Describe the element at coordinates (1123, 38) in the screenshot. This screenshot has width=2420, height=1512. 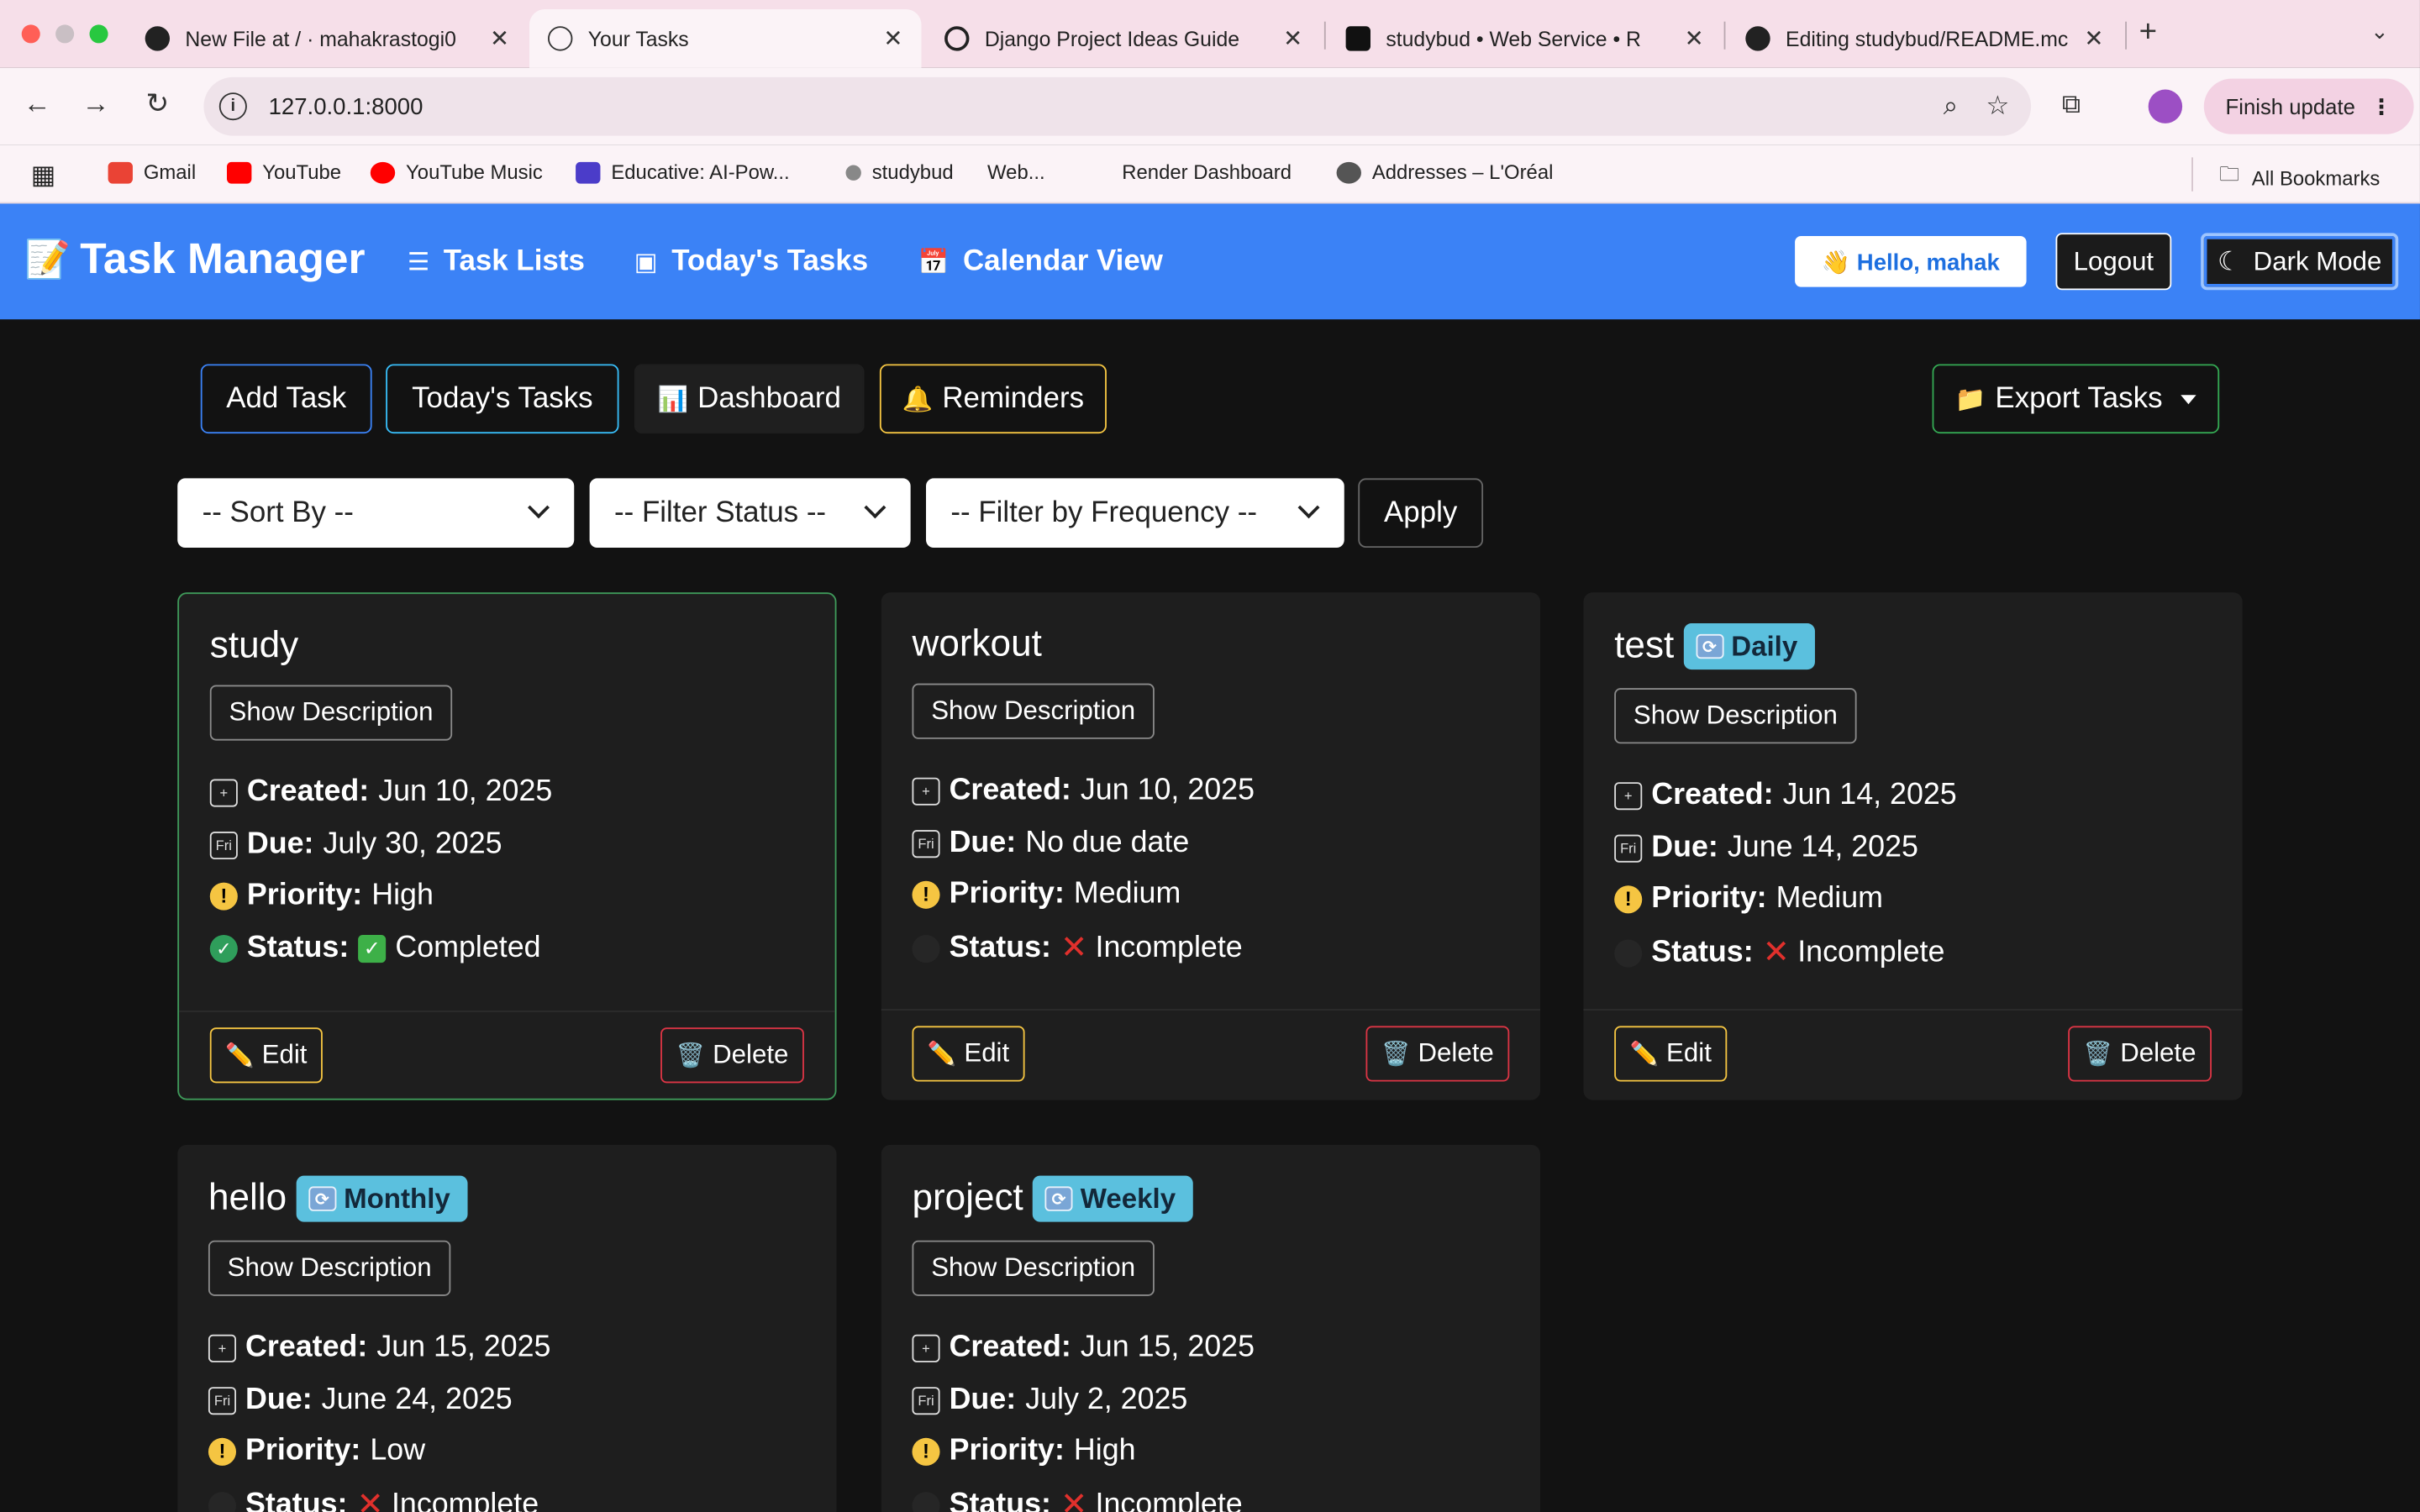
I see `browser-tab: Django Project Ideas Guide ✕` at that location.